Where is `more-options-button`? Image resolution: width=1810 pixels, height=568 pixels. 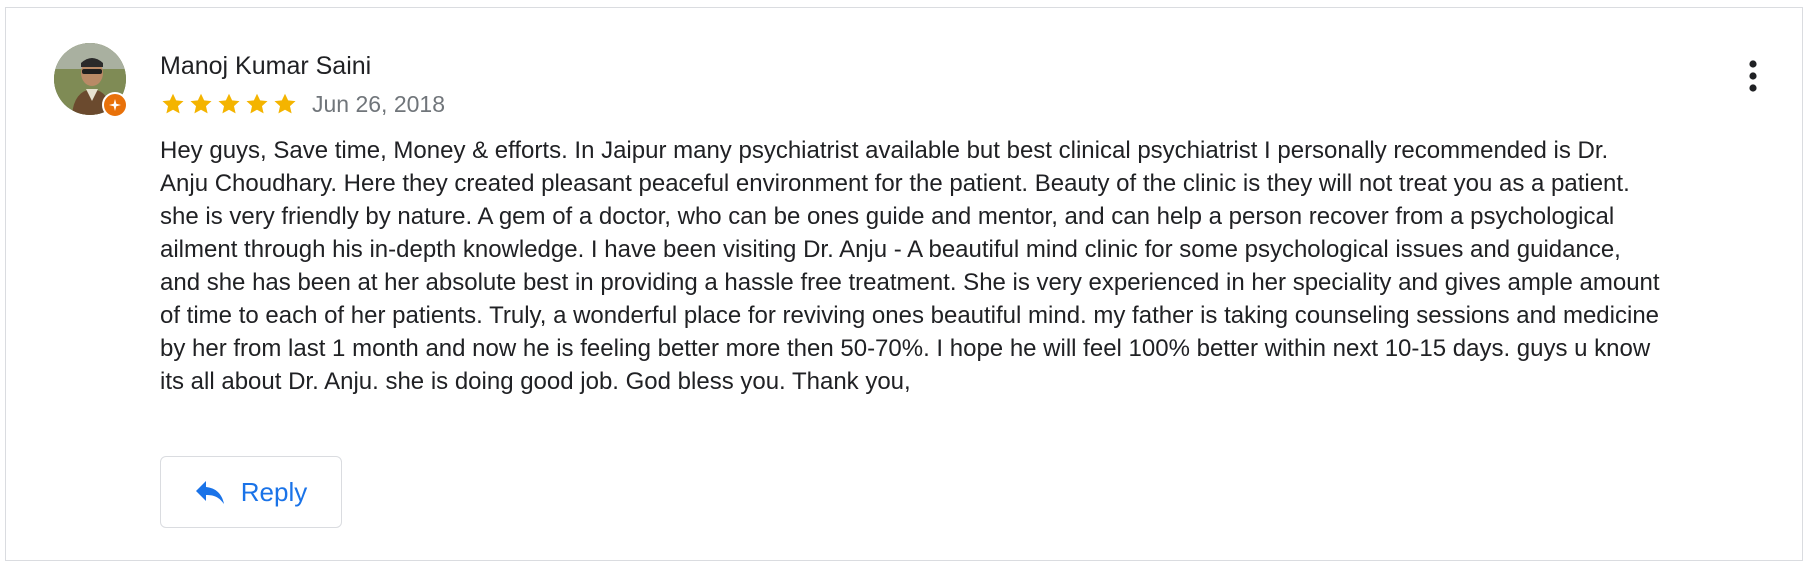
more-options-button is located at coordinates (1753, 76).